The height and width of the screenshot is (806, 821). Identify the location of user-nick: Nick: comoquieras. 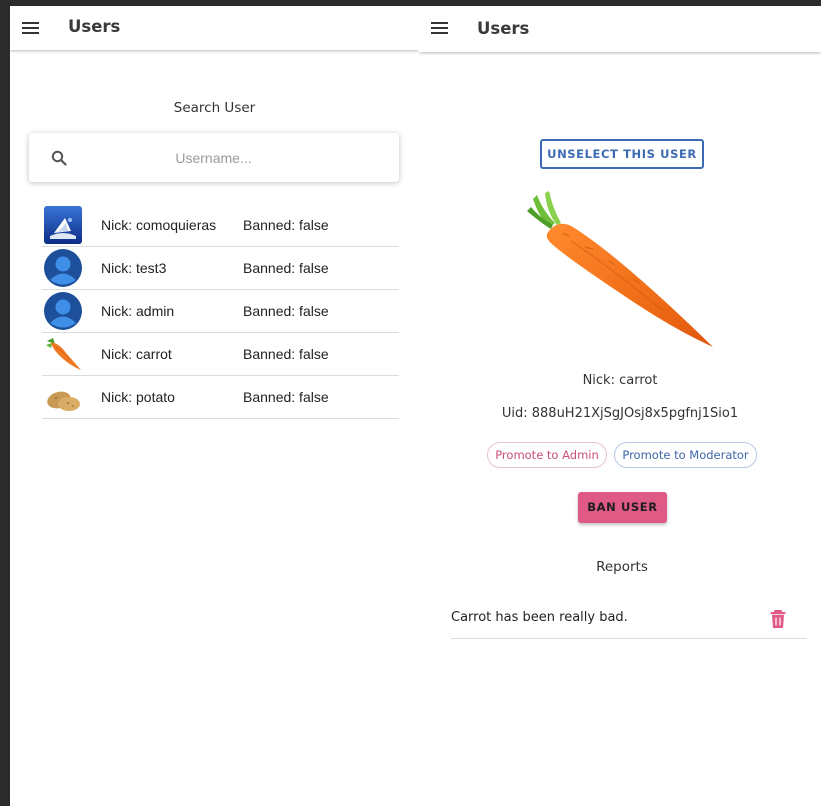
(159, 225).